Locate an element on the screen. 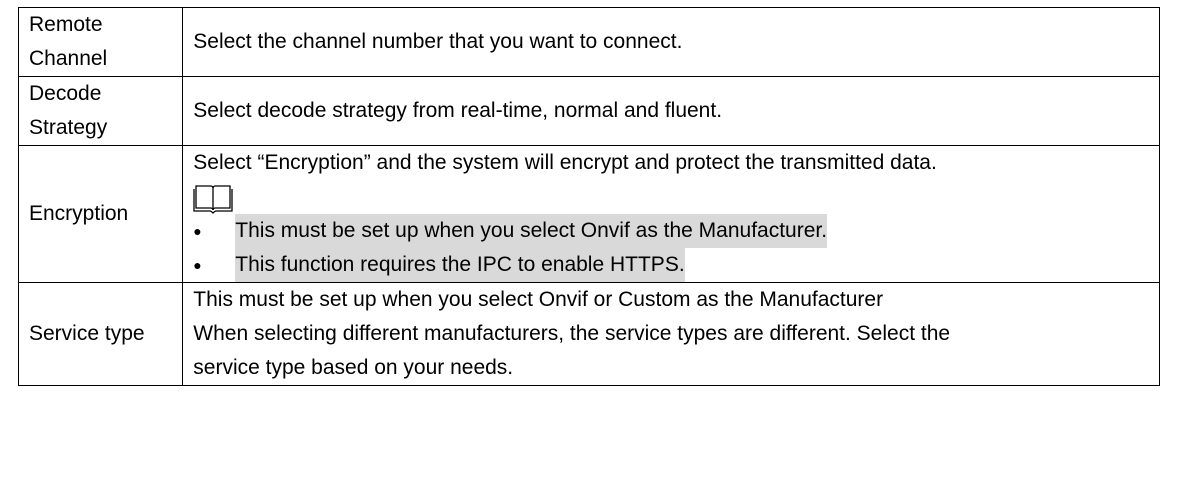 The width and height of the screenshot is (1179, 479). param-name-line: Decode is located at coordinates (65, 93).